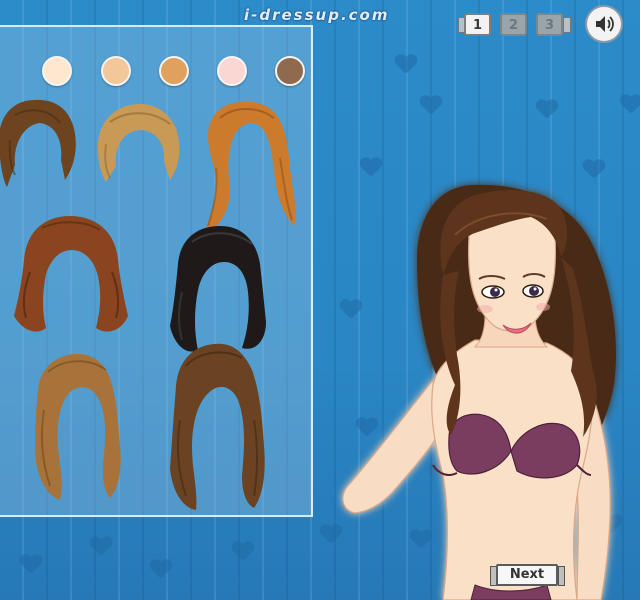  What do you see at coordinates (57, 71) in the screenshot?
I see `skin-swatch-light-cream: light-cream` at bounding box center [57, 71].